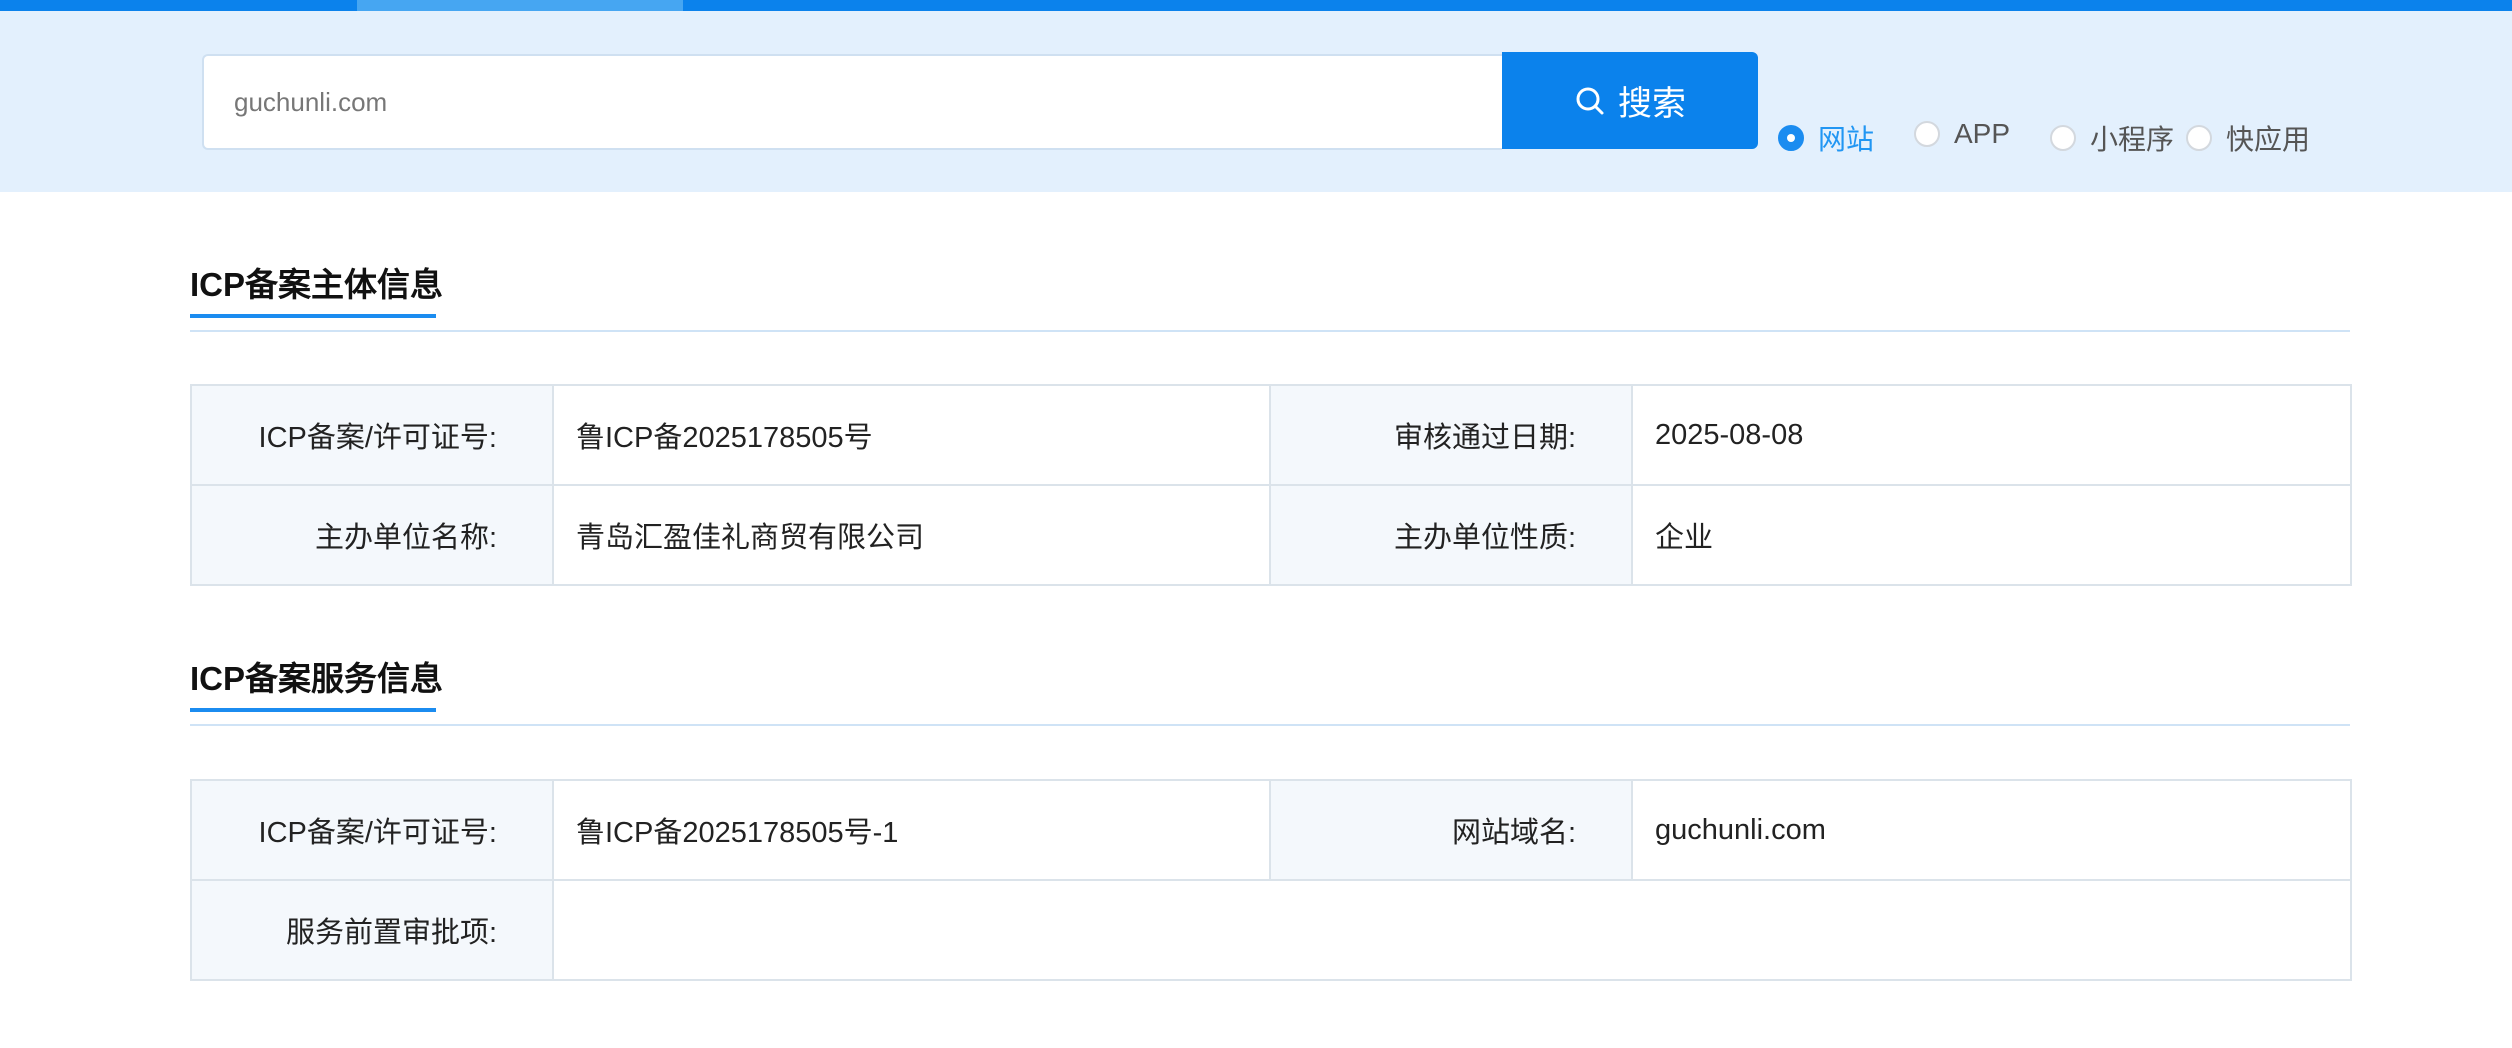  What do you see at coordinates (1451, 435) in the screenshot?
I see `approval-date-label: 审核通过日期:` at bounding box center [1451, 435].